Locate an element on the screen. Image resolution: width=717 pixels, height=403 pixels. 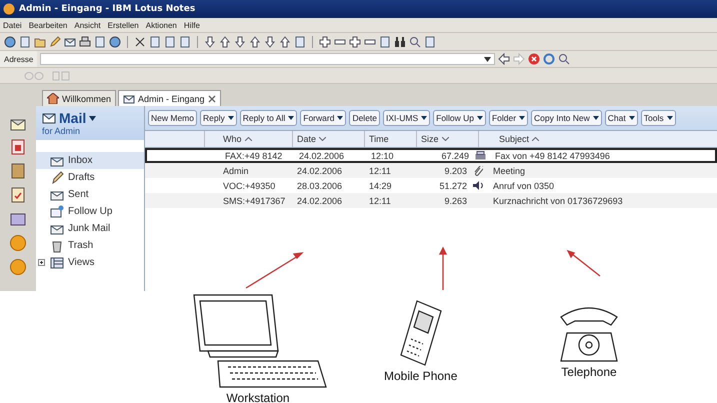
nav-item: Junk Mail is located at coordinates (90, 228).